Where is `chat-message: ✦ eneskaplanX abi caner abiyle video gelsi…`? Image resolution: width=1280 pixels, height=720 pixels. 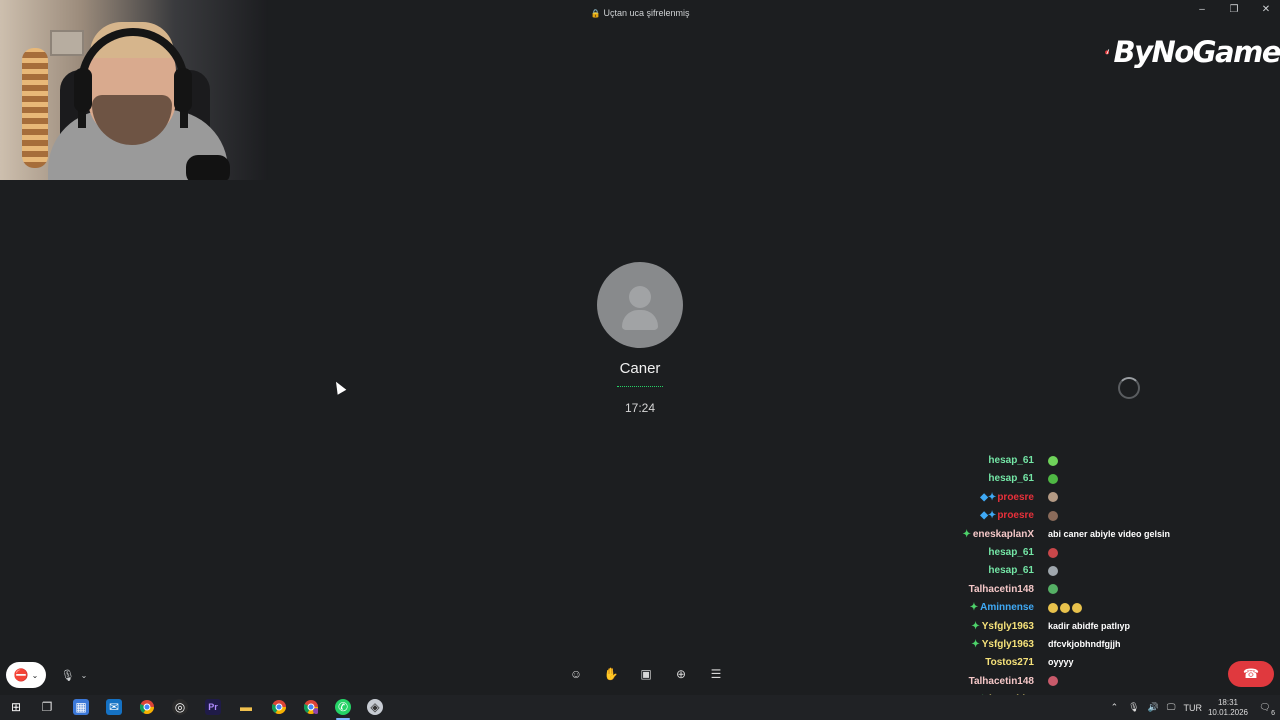
chat-message: ✦ eneskaplanX abi caner abiyle video gelsi… is located at coordinates (1100, 535).